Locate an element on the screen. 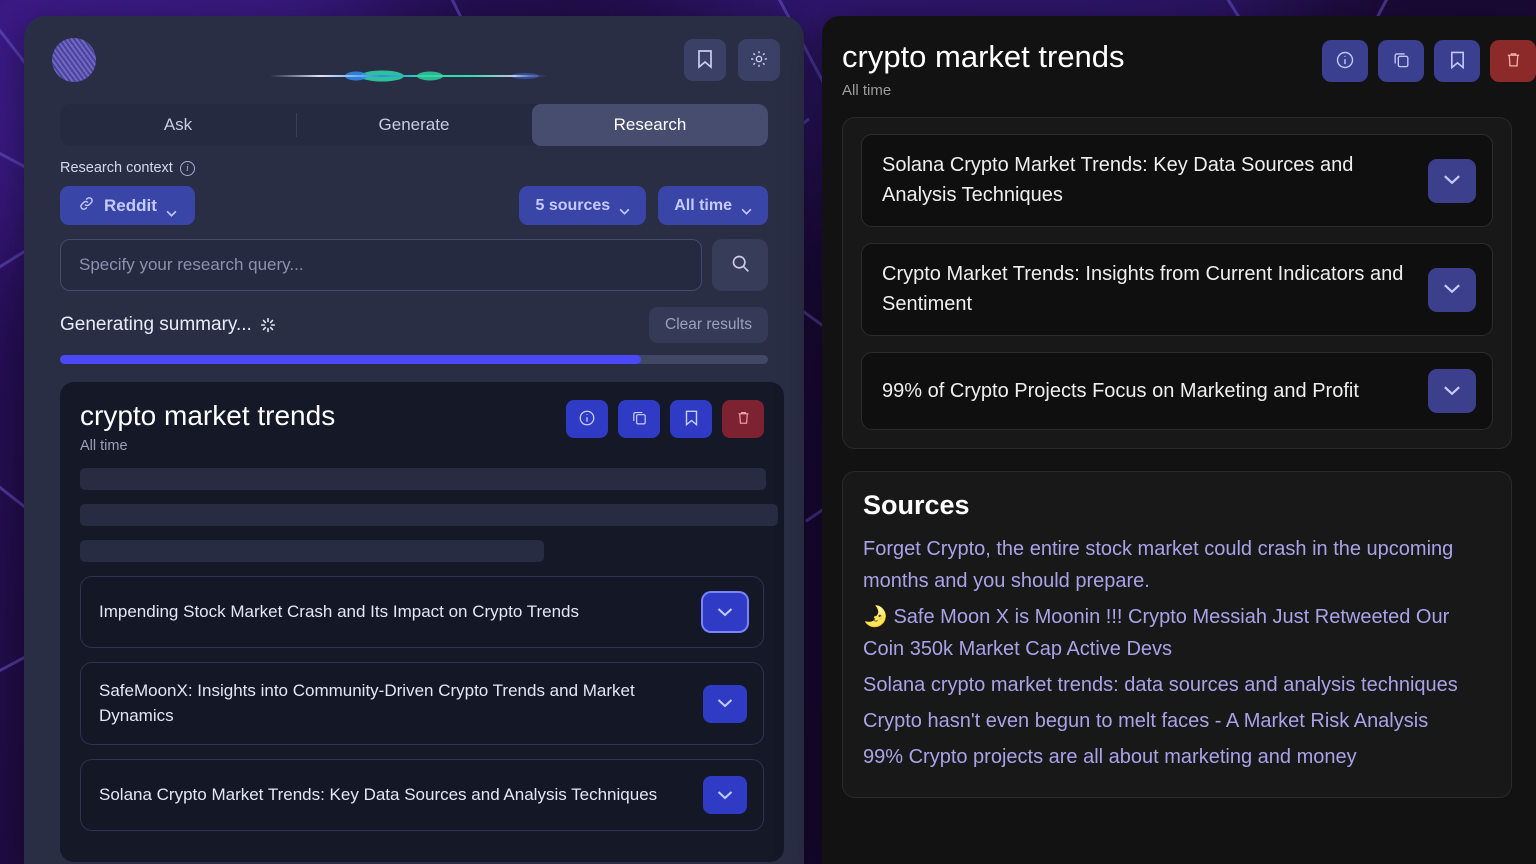 This screenshot has width=1536, height=864. progress-bar-fill is located at coordinates (350, 359).